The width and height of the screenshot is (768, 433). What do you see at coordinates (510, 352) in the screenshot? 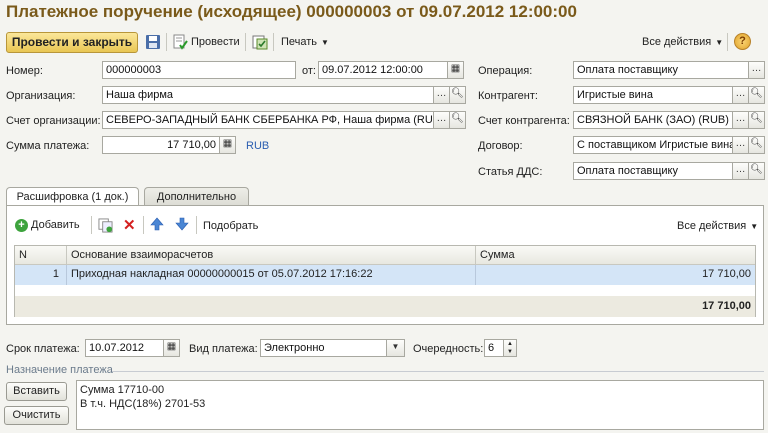
I see `stepper-down-icon: ▼` at bounding box center [510, 352].